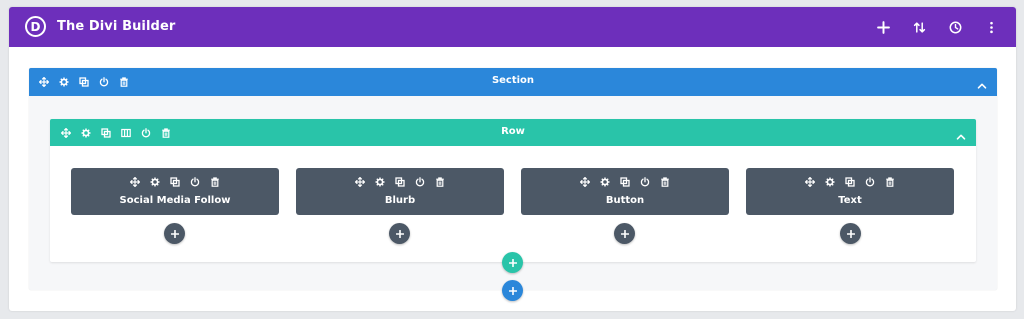 This screenshot has width=1024, height=319. I want to click on section-label: Section, so click(513, 80).